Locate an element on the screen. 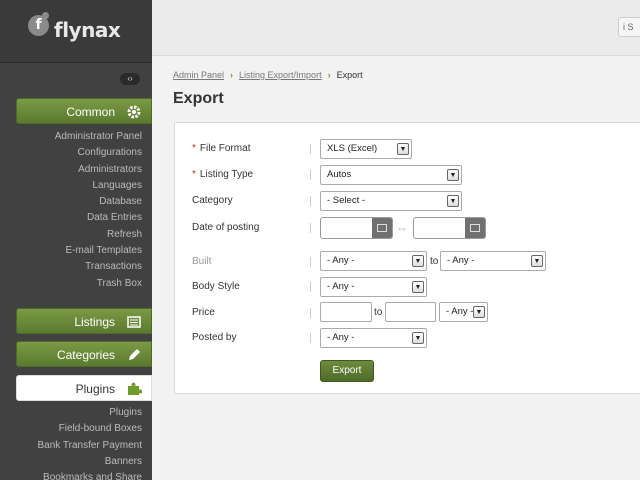 The height and width of the screenshot is (480, 640). body-style-select: - Any - ▼ is located at coordinates (373, 287).